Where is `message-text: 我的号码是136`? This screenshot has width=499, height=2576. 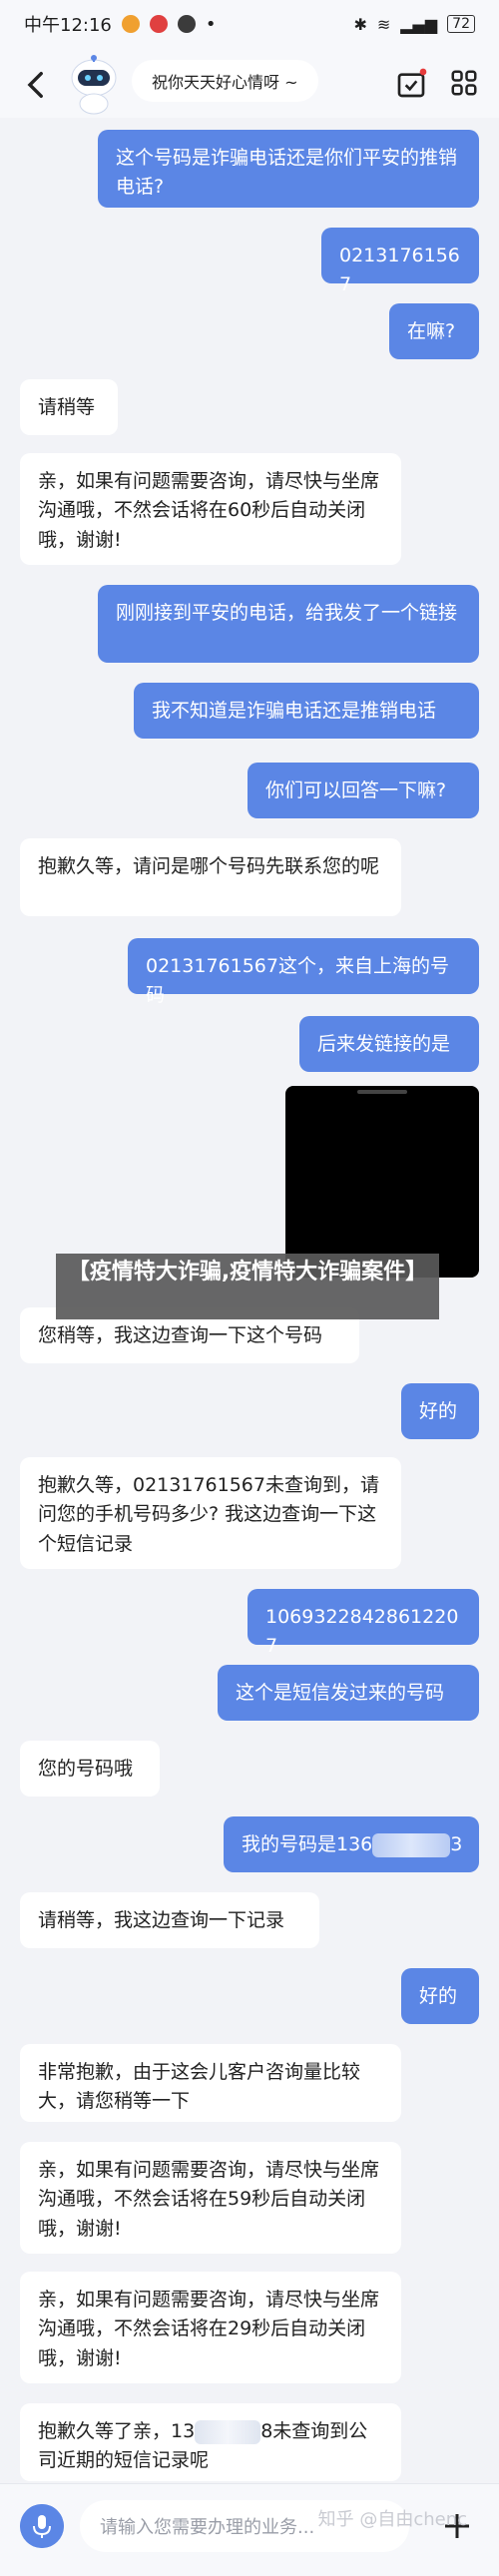
message-text: 我的号码是136 is located at coordinates (307, 1844).